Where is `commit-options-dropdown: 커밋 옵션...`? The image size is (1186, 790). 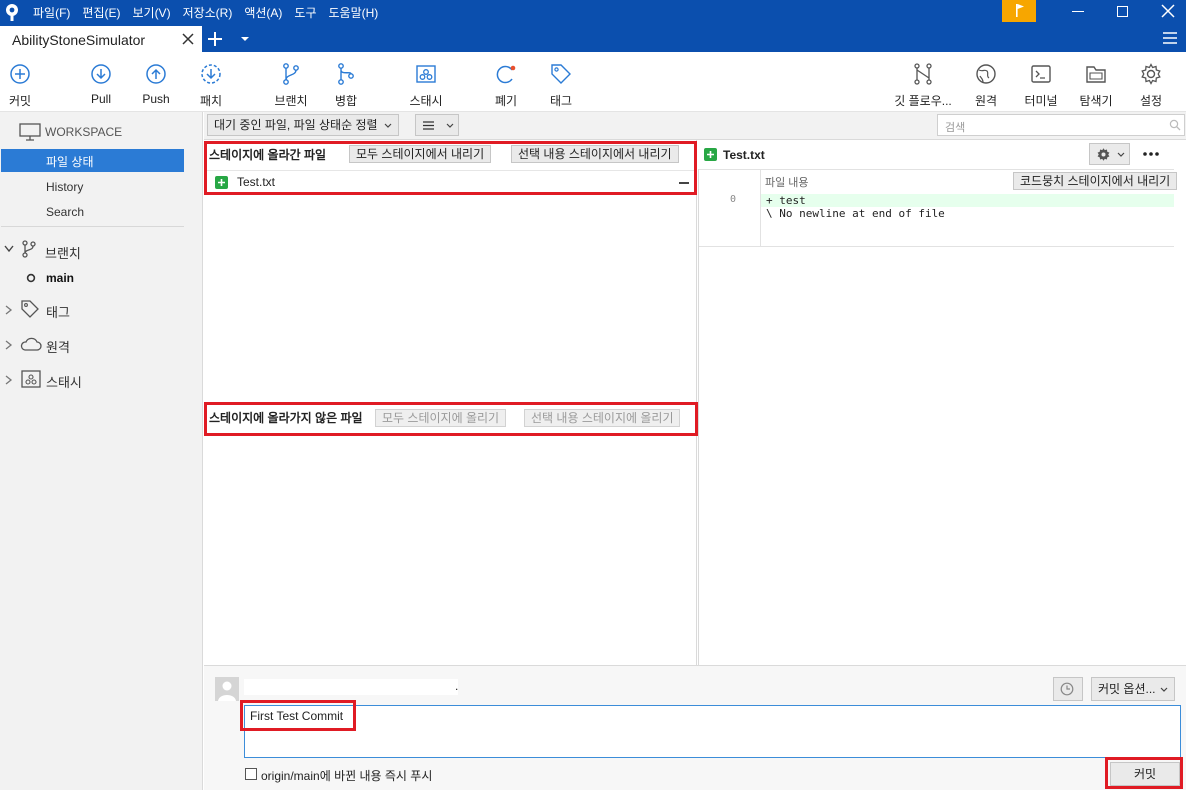 commit-options-dropdown: 커밋 옵션... is located at coordinates (1133, 689).